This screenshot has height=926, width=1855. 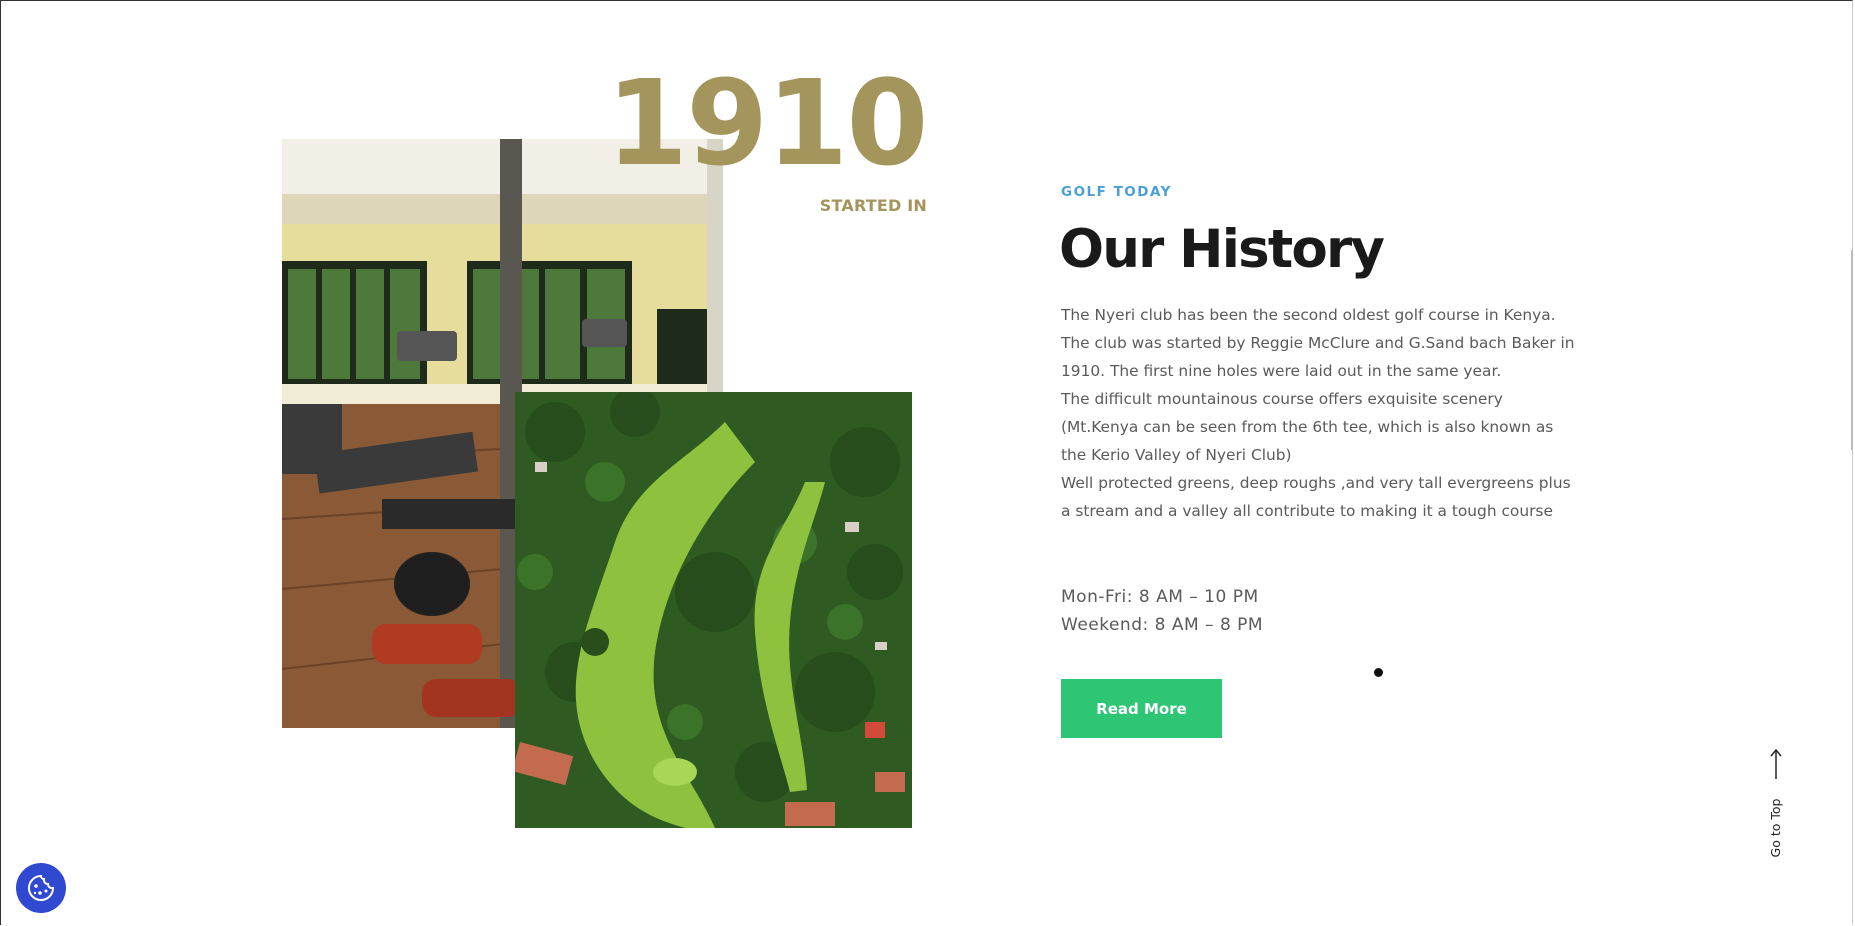 I want to click on cookie-settings-button, so click(x=41, y=888).